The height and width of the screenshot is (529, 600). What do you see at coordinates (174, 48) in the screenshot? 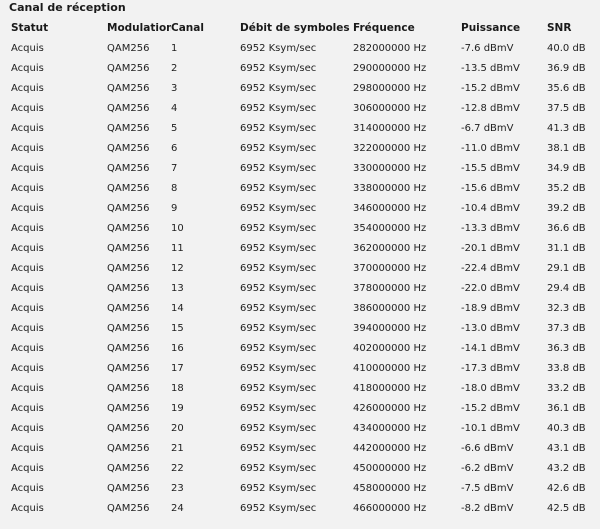
I see `cell-channel: 1` at bounding box center [174, 48].